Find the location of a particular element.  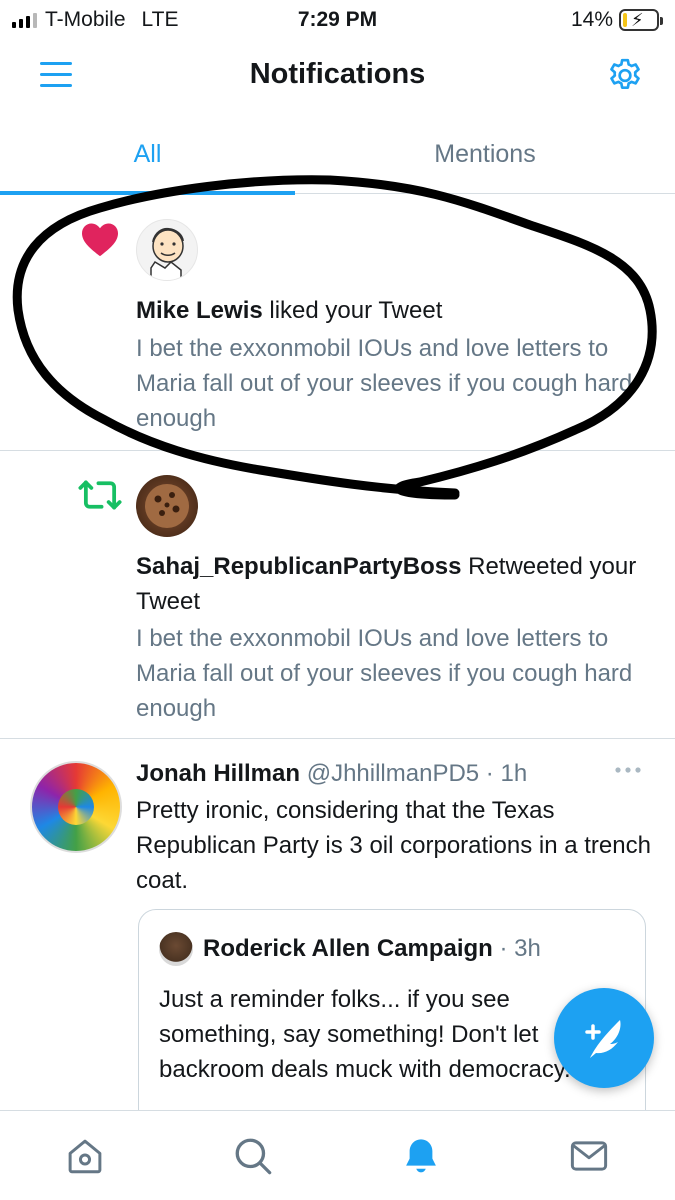

home-icon is located at coordinates (85, 1156).